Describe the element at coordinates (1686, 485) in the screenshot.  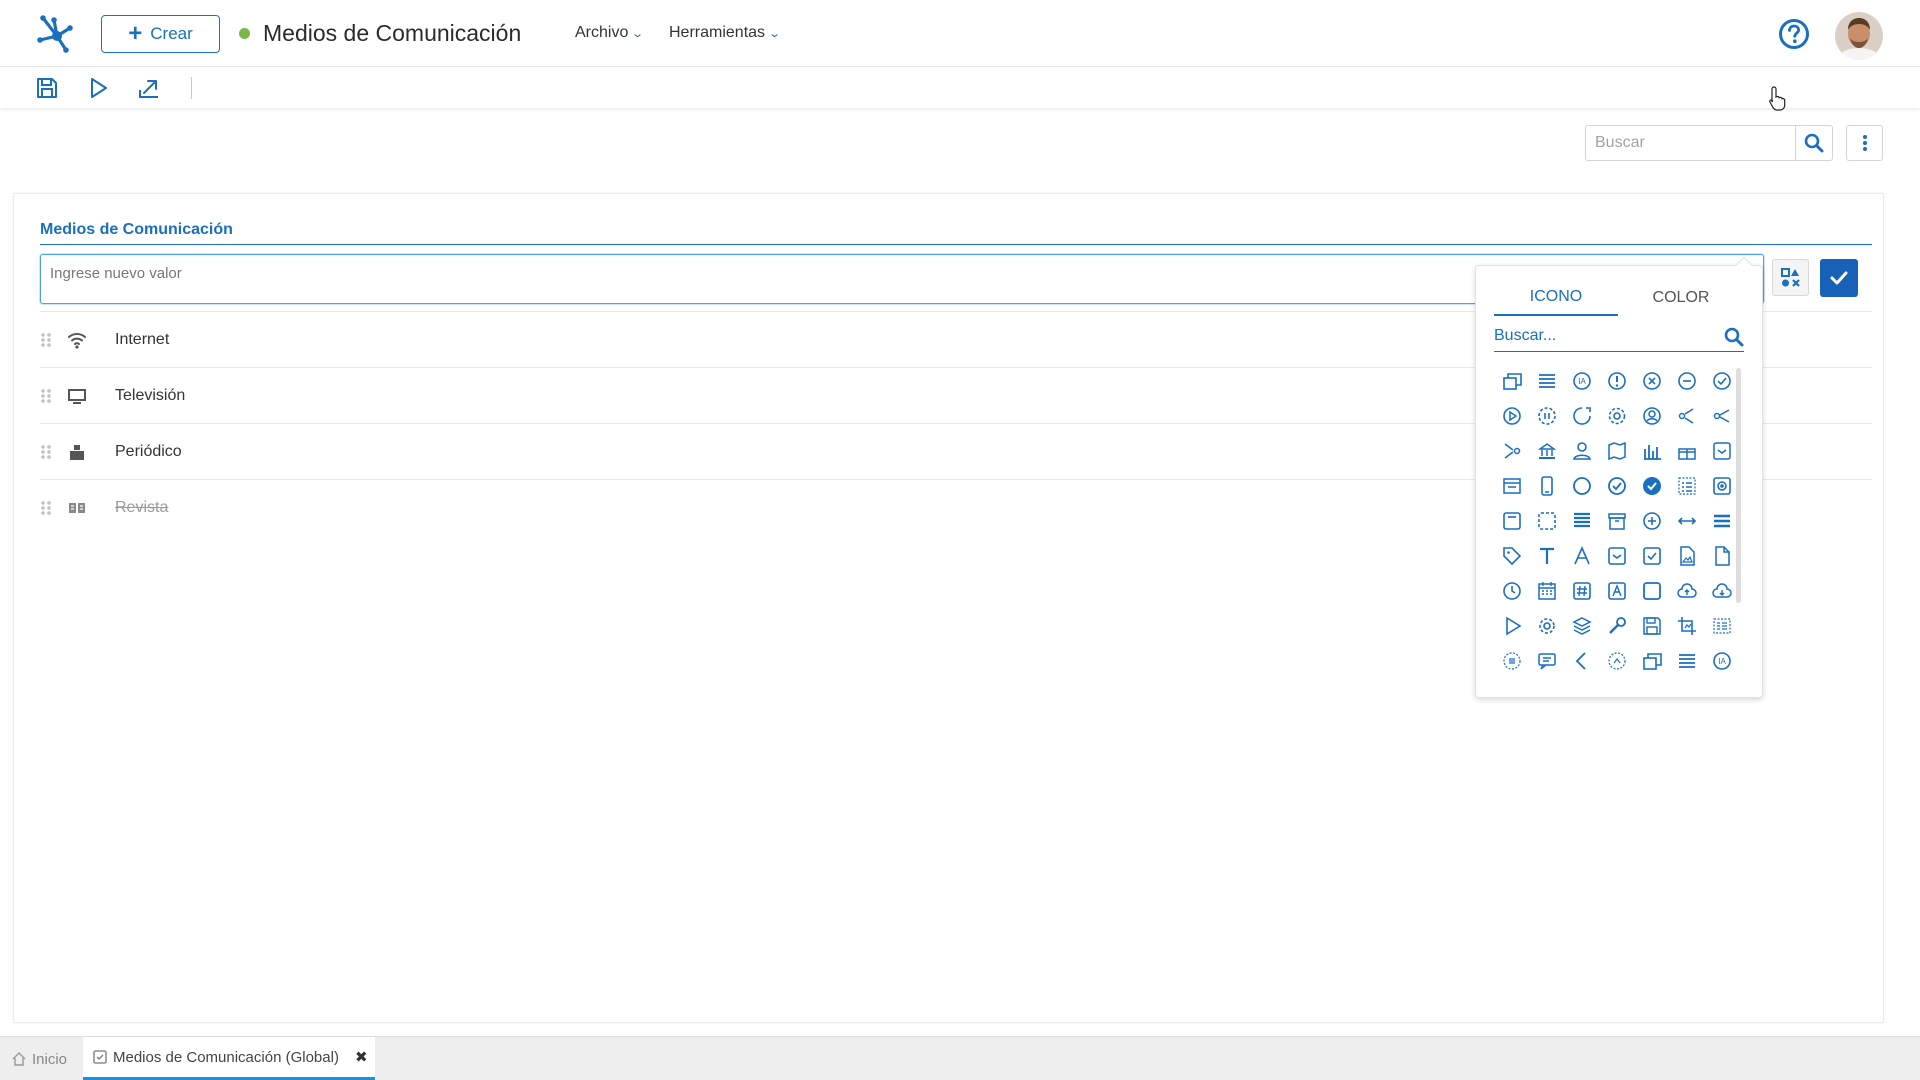
I see `circle-icon` at that location.